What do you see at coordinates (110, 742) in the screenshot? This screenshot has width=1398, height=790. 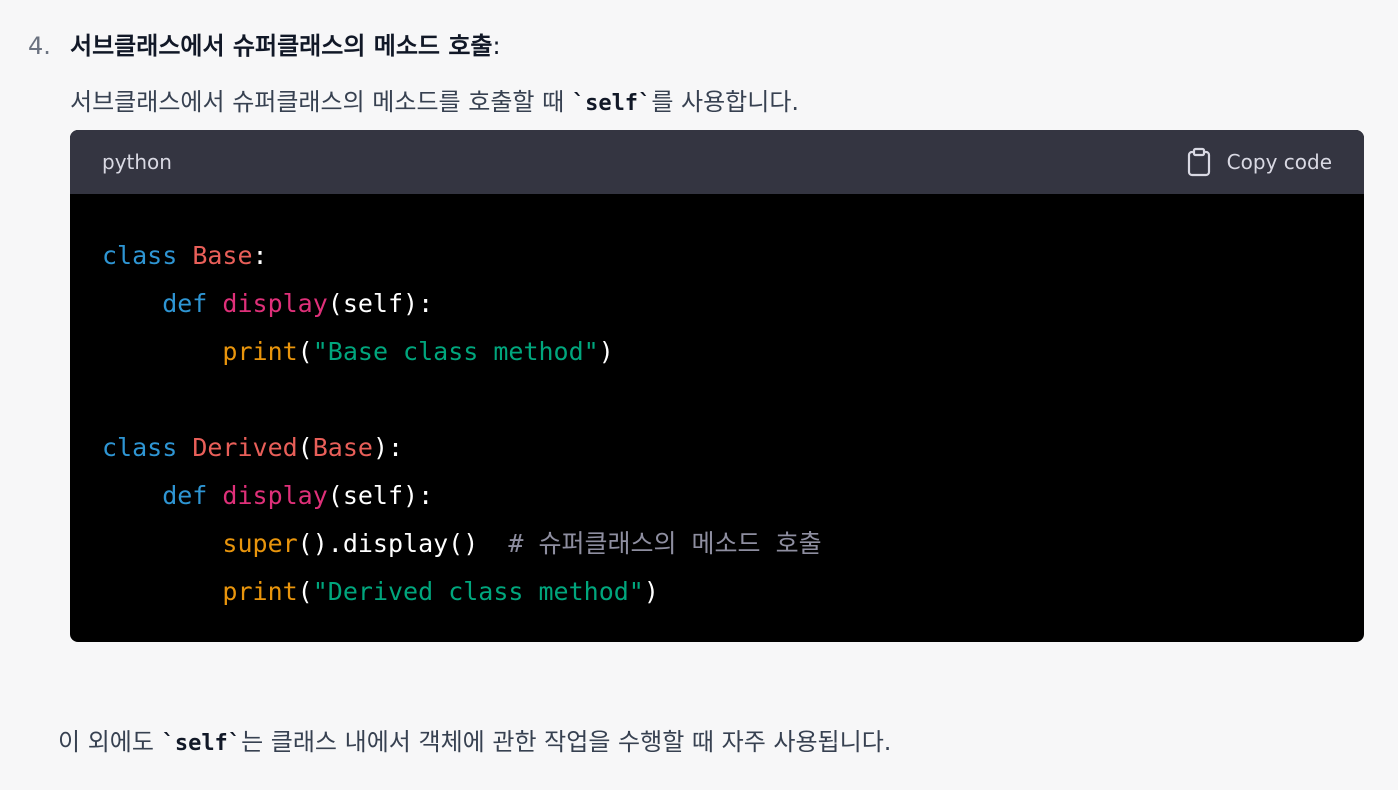 I see `closing-text-before: 이 외에도` at bounding box center [110, 742].